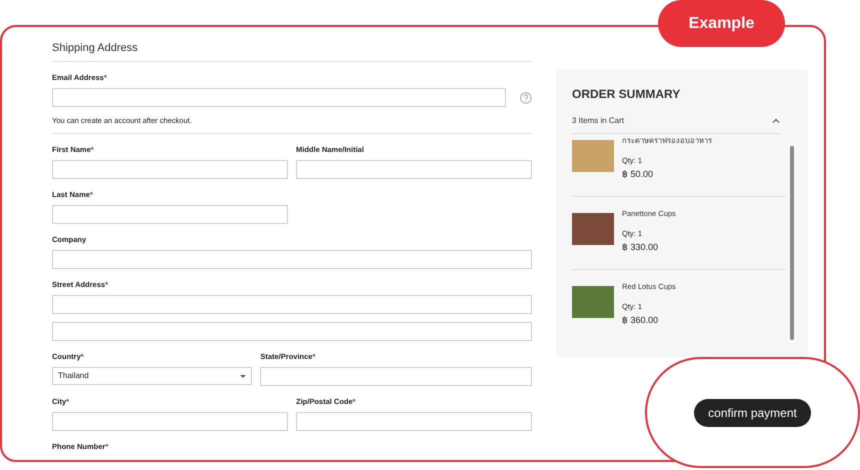  Describe the element at coordinates (638, 175) in the screenshot. I see `price-text: ฿ 50.00` at that location.